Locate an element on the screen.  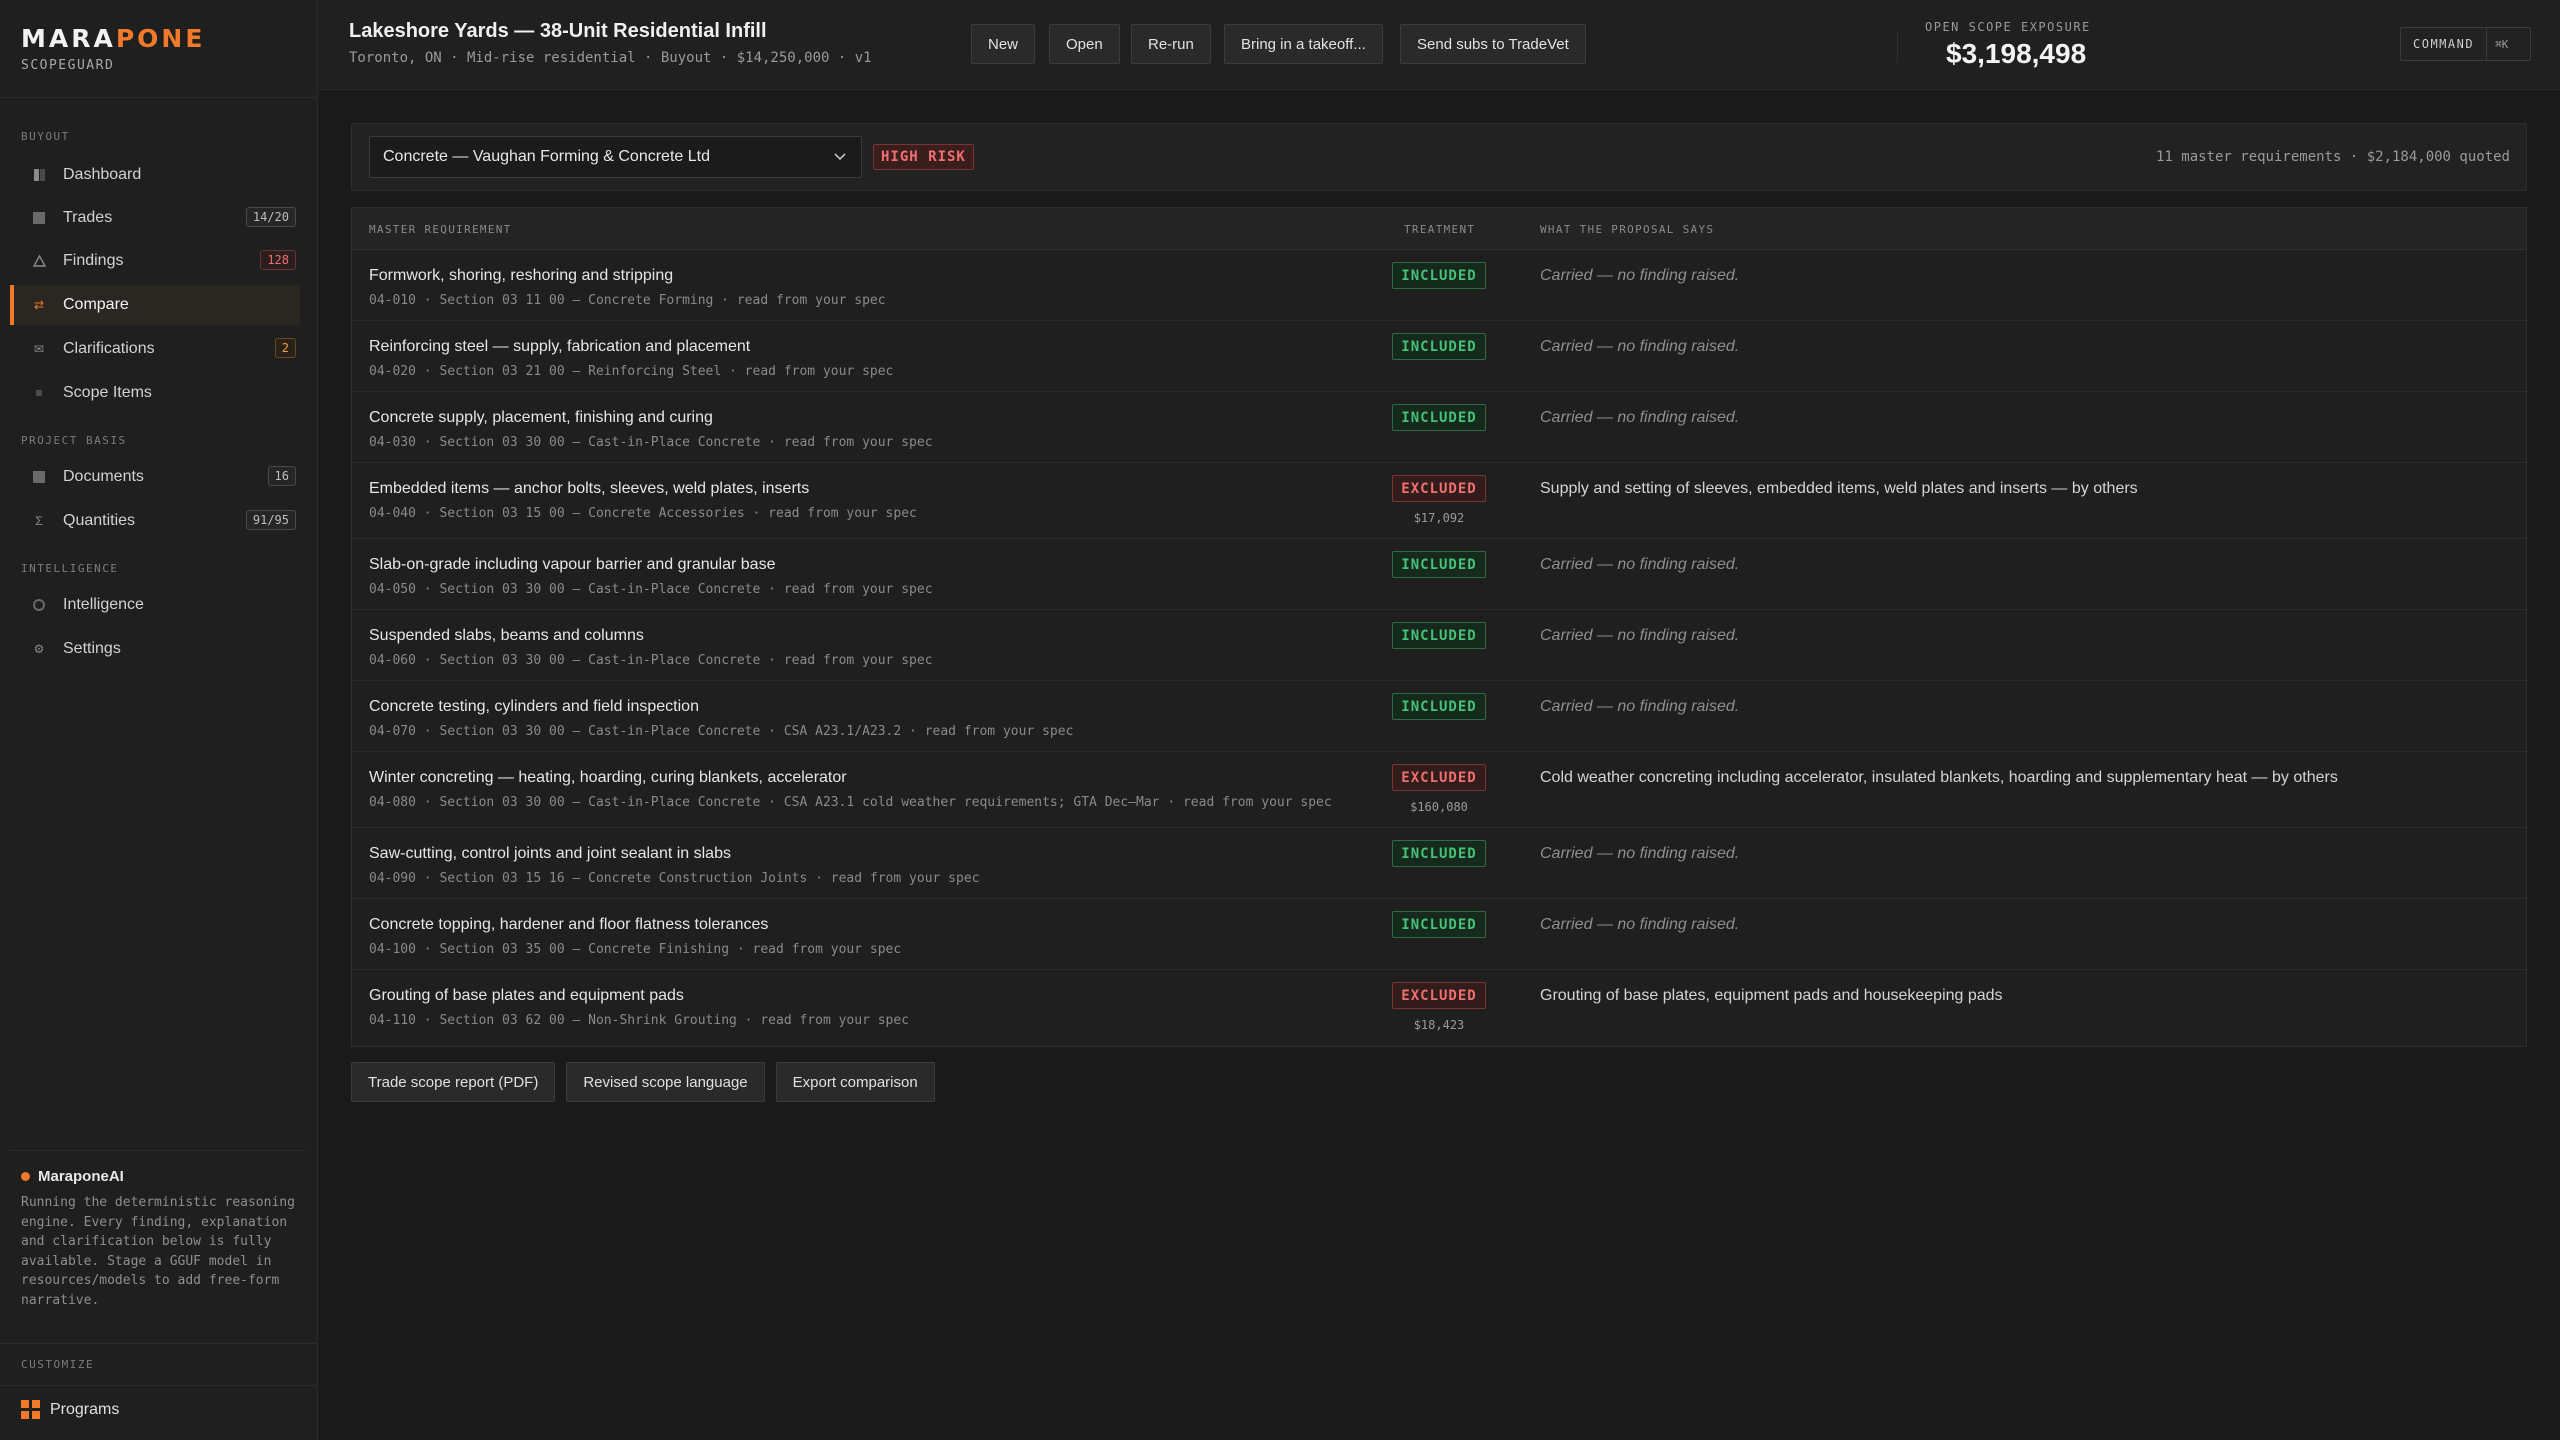
sidebar-item-clarifications: ✉ Clarifications 2 is located at coordinates (155, 349).